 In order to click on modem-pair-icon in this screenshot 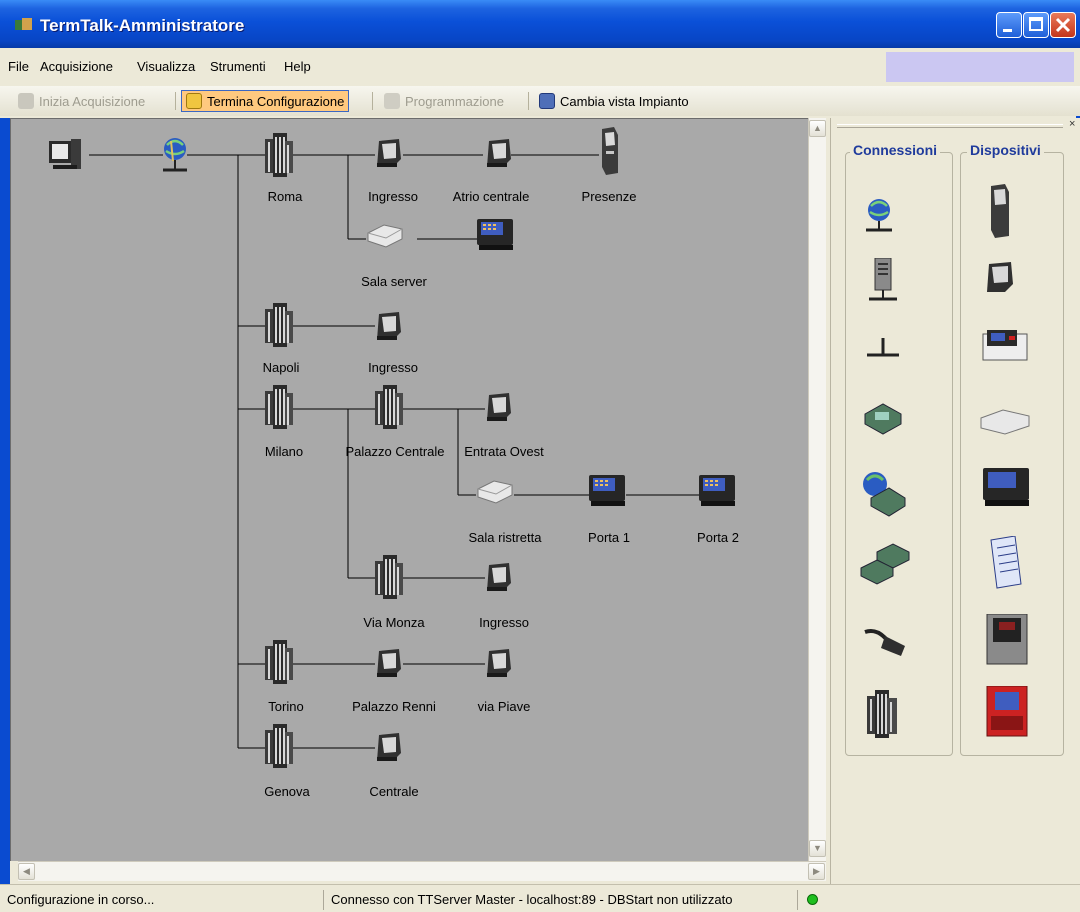, I will do `click(885, 566)`.